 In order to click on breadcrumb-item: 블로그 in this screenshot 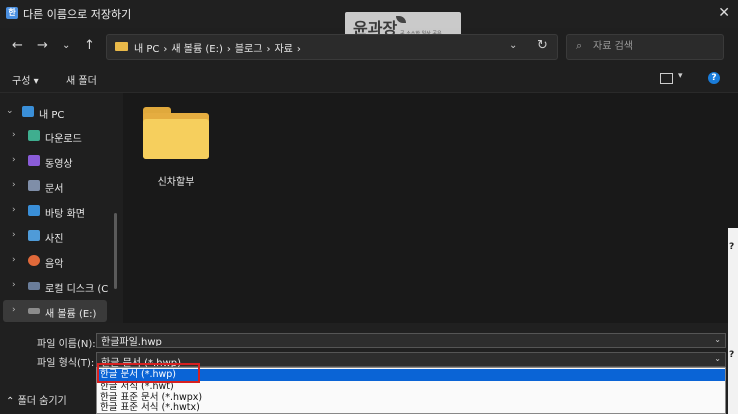, I will do `click(249, 49)`.